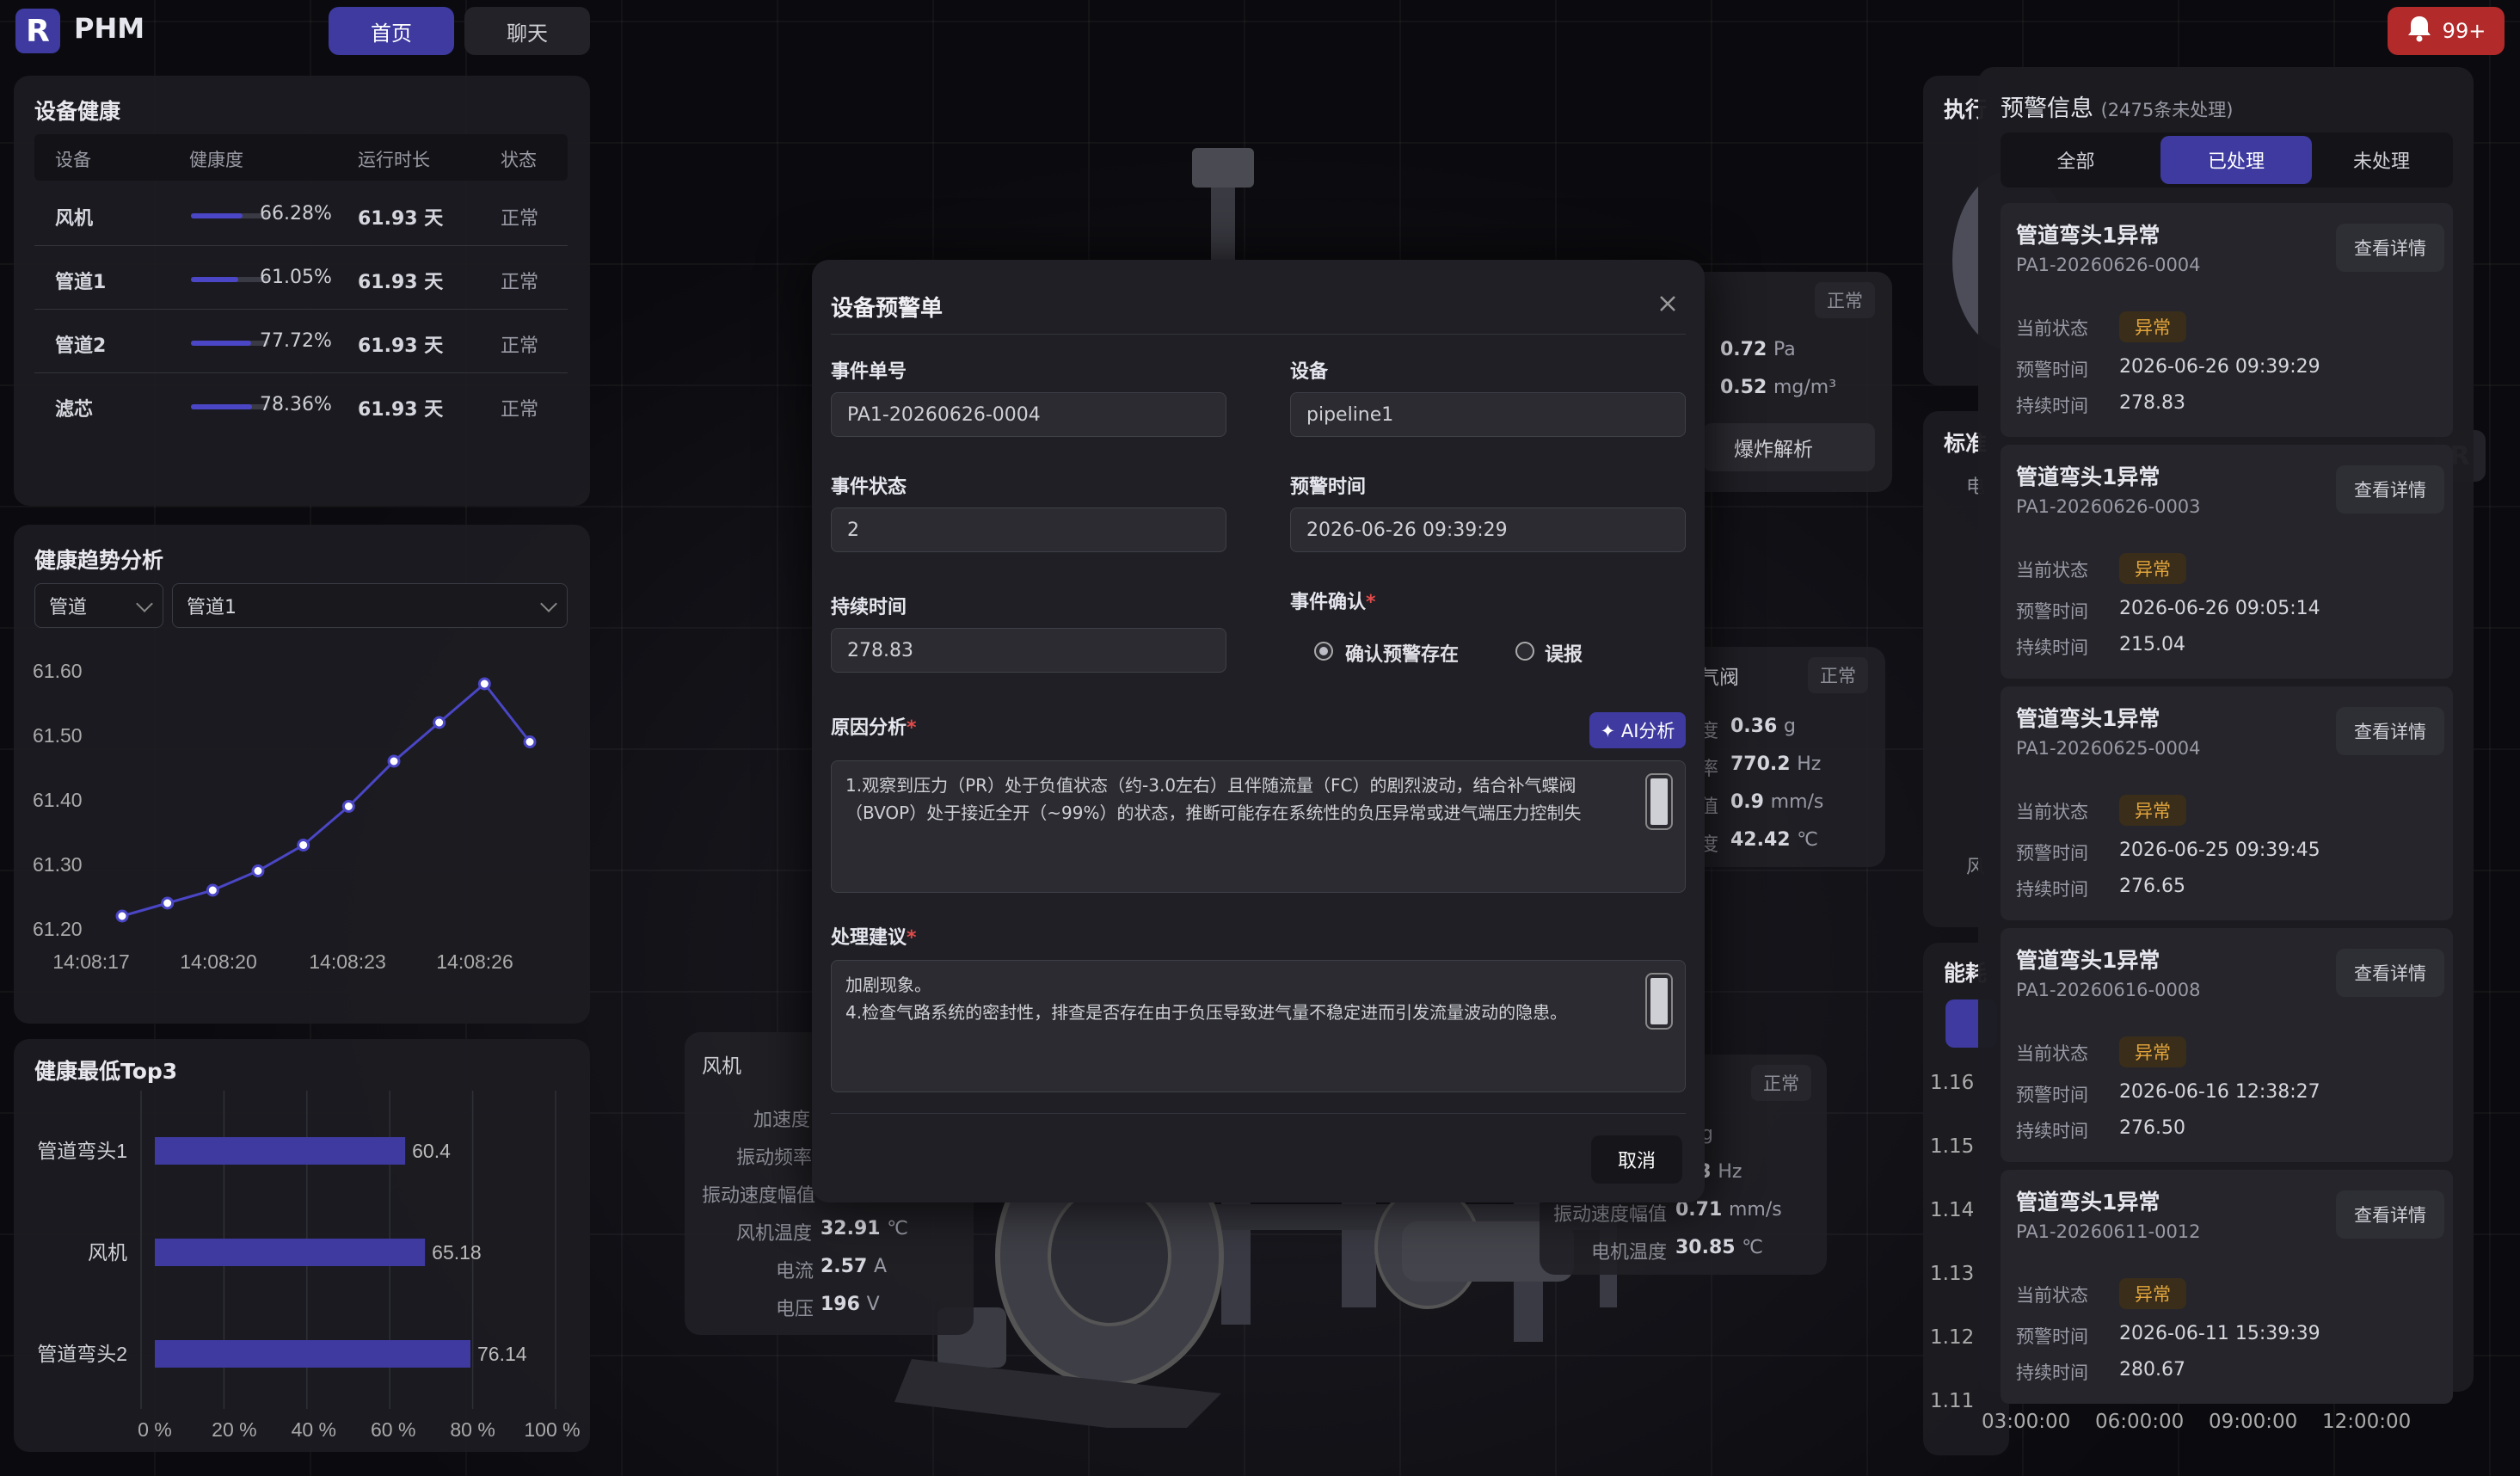 This screenshot has width=2520, height=1476. Describe the element at coordinates (58, 929) in the screenshot. I see `y-tick-label: 61.20` at that location.